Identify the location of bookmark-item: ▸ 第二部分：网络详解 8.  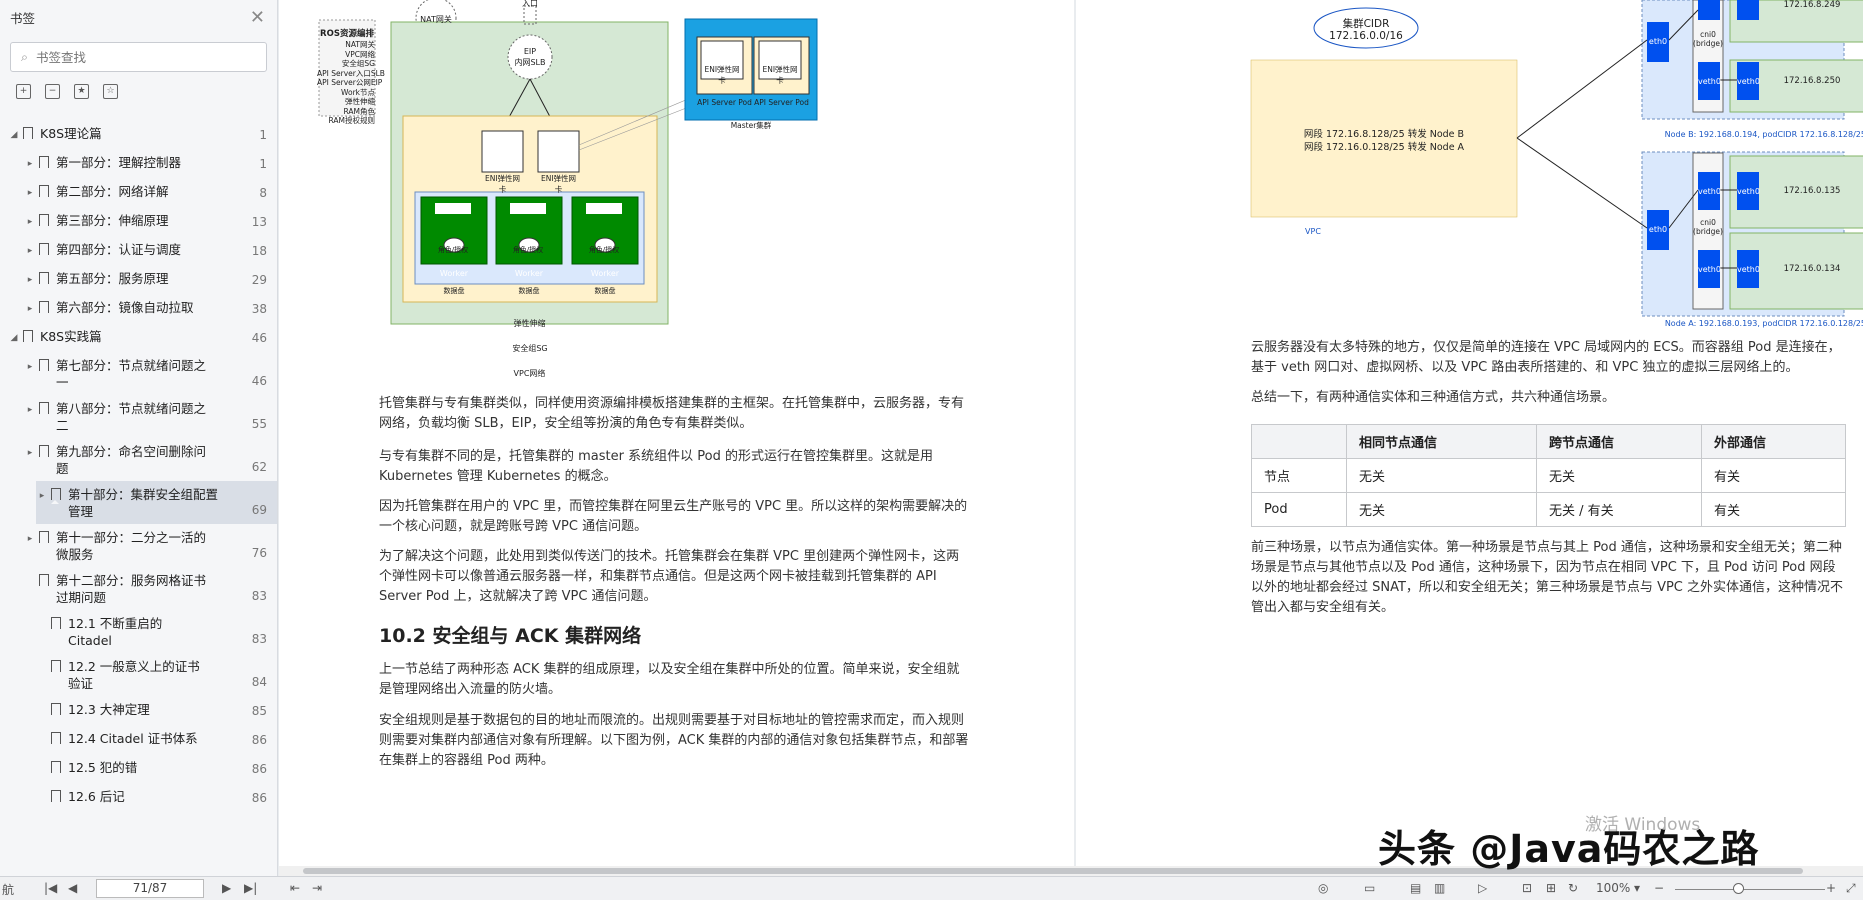
(138, 192).